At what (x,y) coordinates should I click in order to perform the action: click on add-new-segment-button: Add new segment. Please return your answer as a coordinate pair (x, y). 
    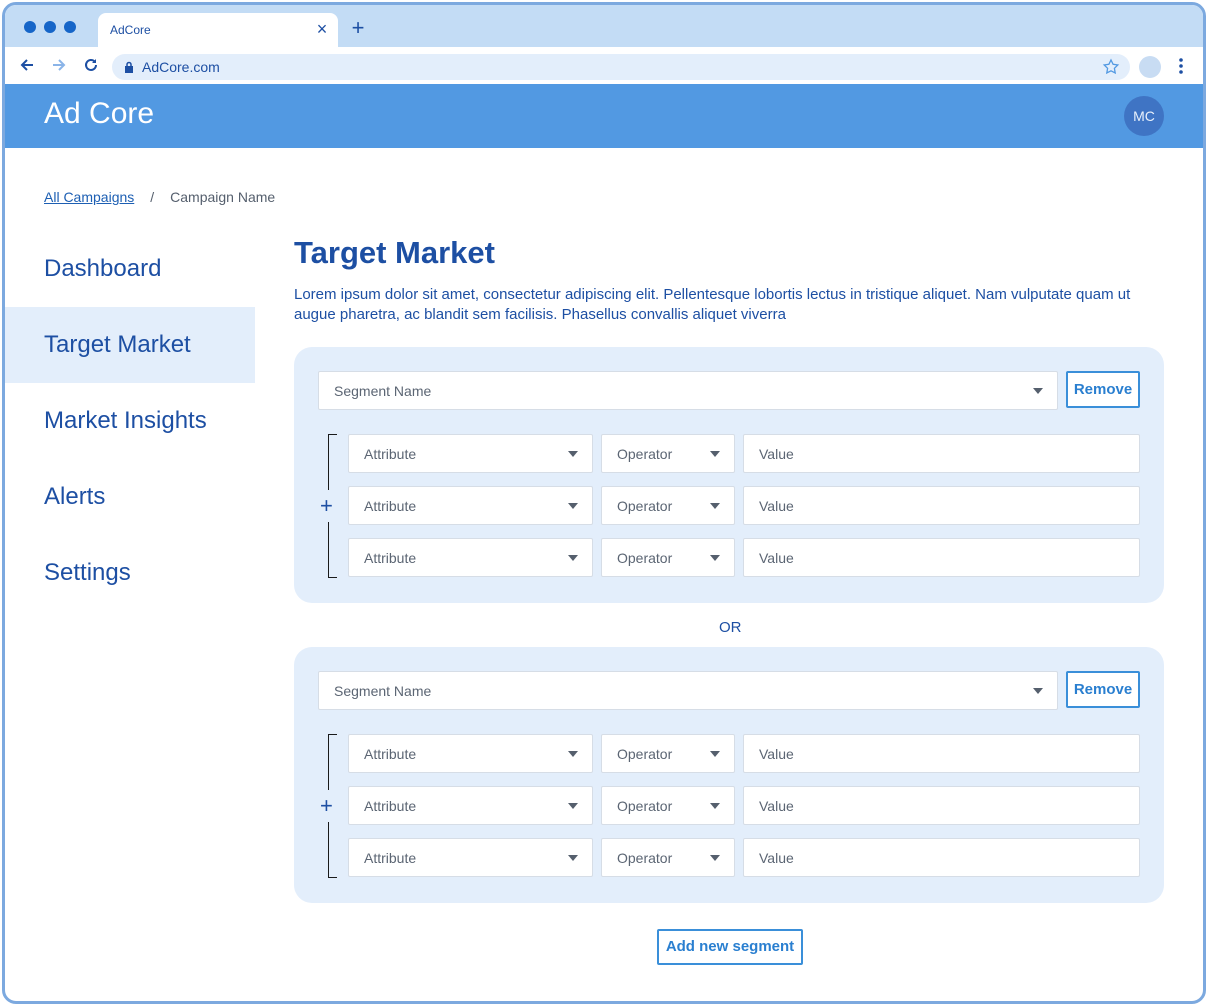
    Looking at the image, I should click on (730, 947).